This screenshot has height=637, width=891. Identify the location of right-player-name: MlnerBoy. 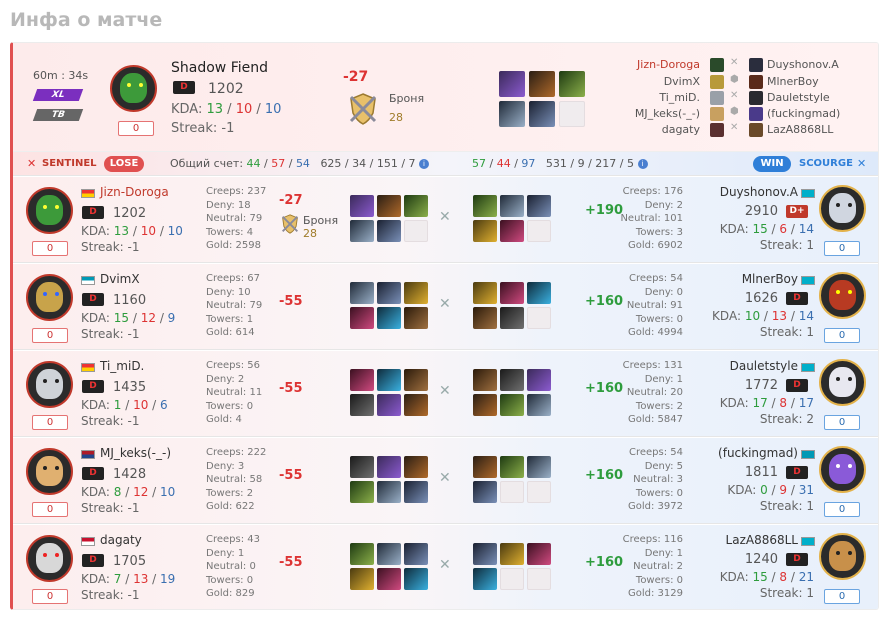
(770, 279).